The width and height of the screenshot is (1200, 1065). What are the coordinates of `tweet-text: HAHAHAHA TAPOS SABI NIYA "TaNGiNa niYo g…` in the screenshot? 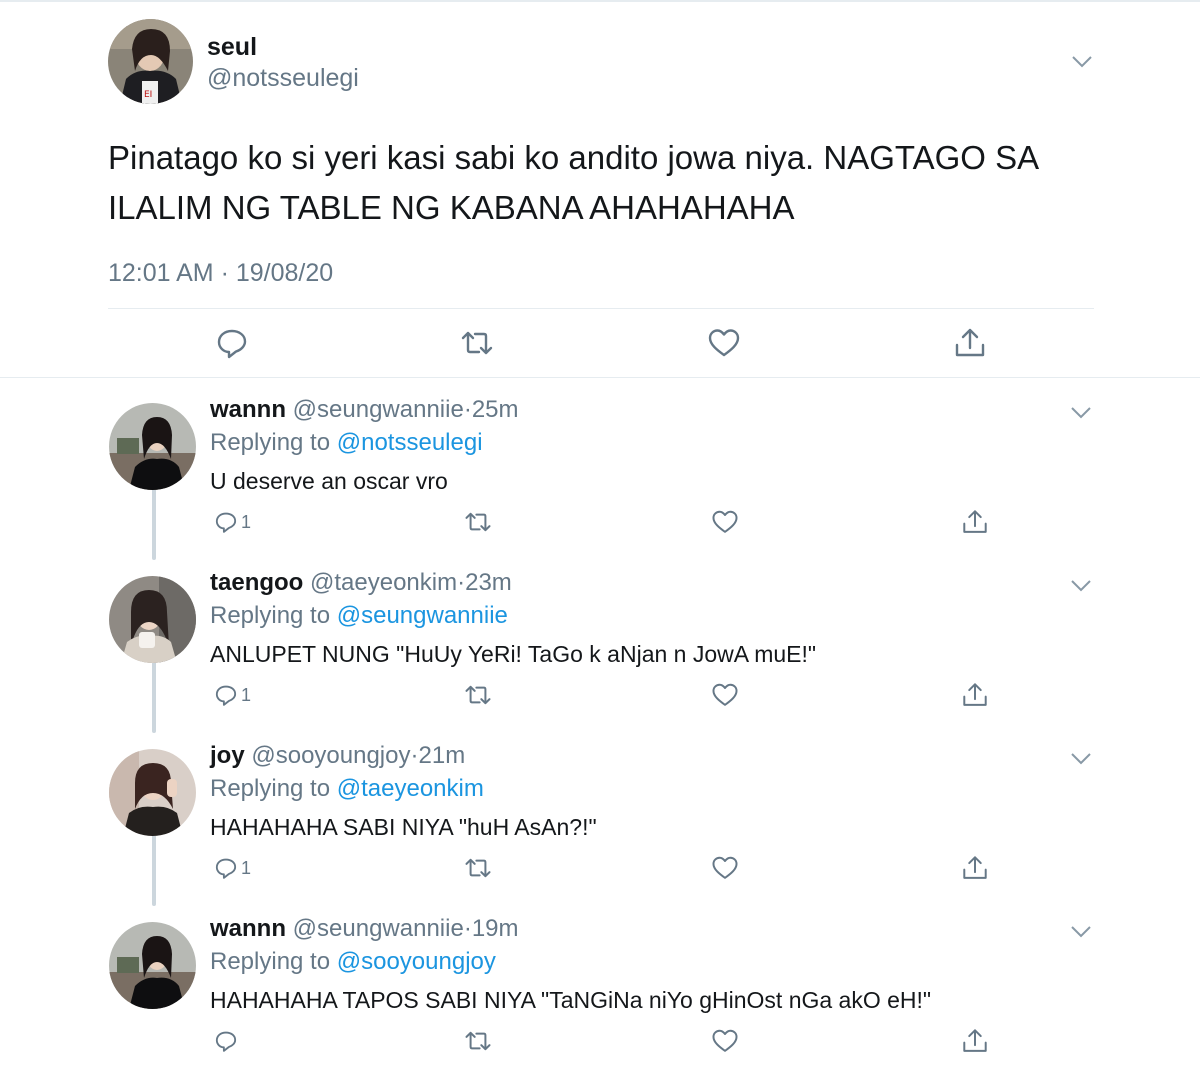 It's located at (571, 1000).